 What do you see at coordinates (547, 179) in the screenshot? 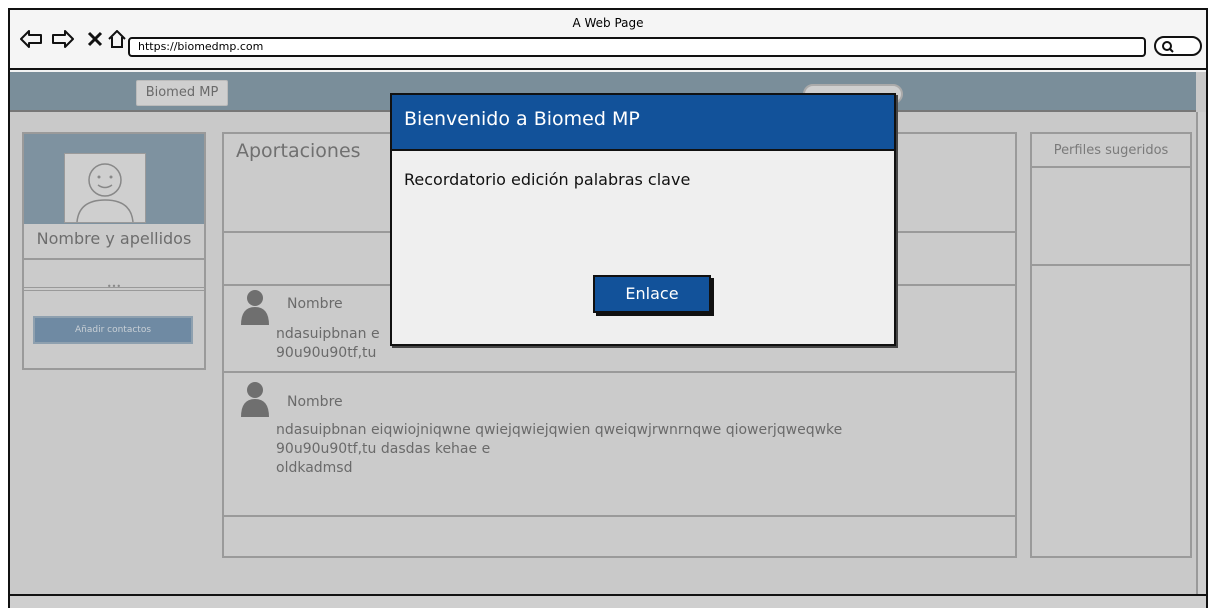
I see `modal-message: Recordatorio edición palabras clave` at bounding box center [547, 179].